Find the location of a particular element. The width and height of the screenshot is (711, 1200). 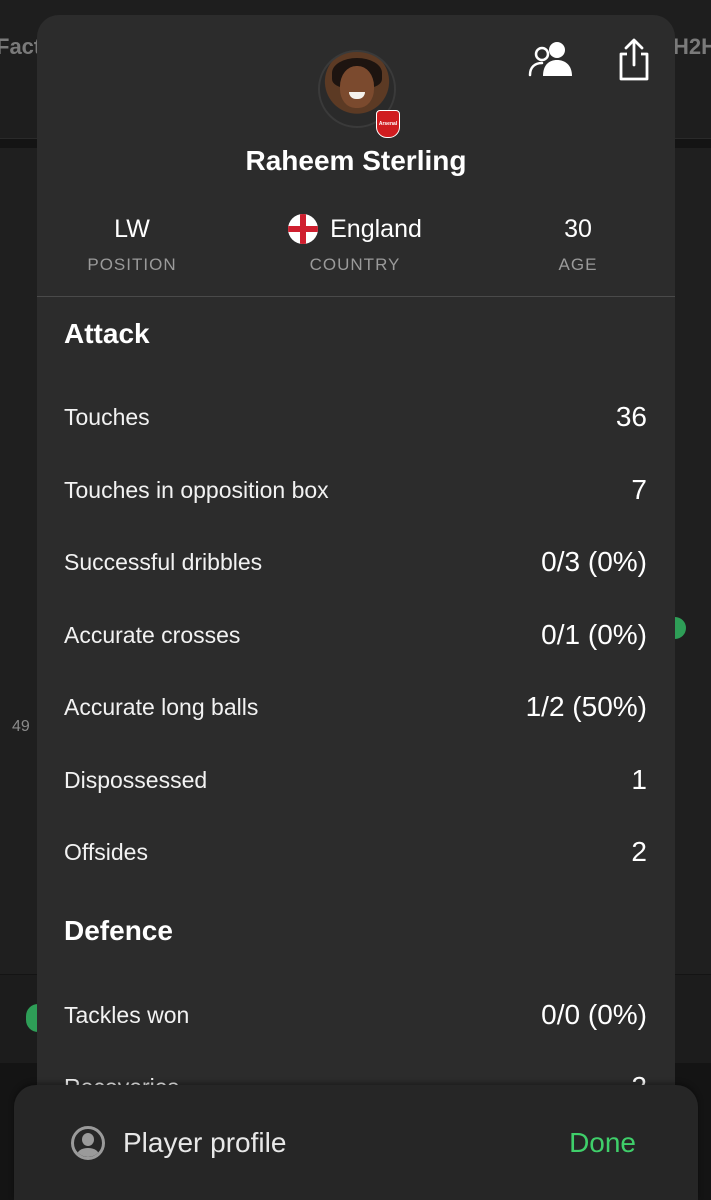

stat-value: 0/0 (0%) is located at coordinates (594, 1014).